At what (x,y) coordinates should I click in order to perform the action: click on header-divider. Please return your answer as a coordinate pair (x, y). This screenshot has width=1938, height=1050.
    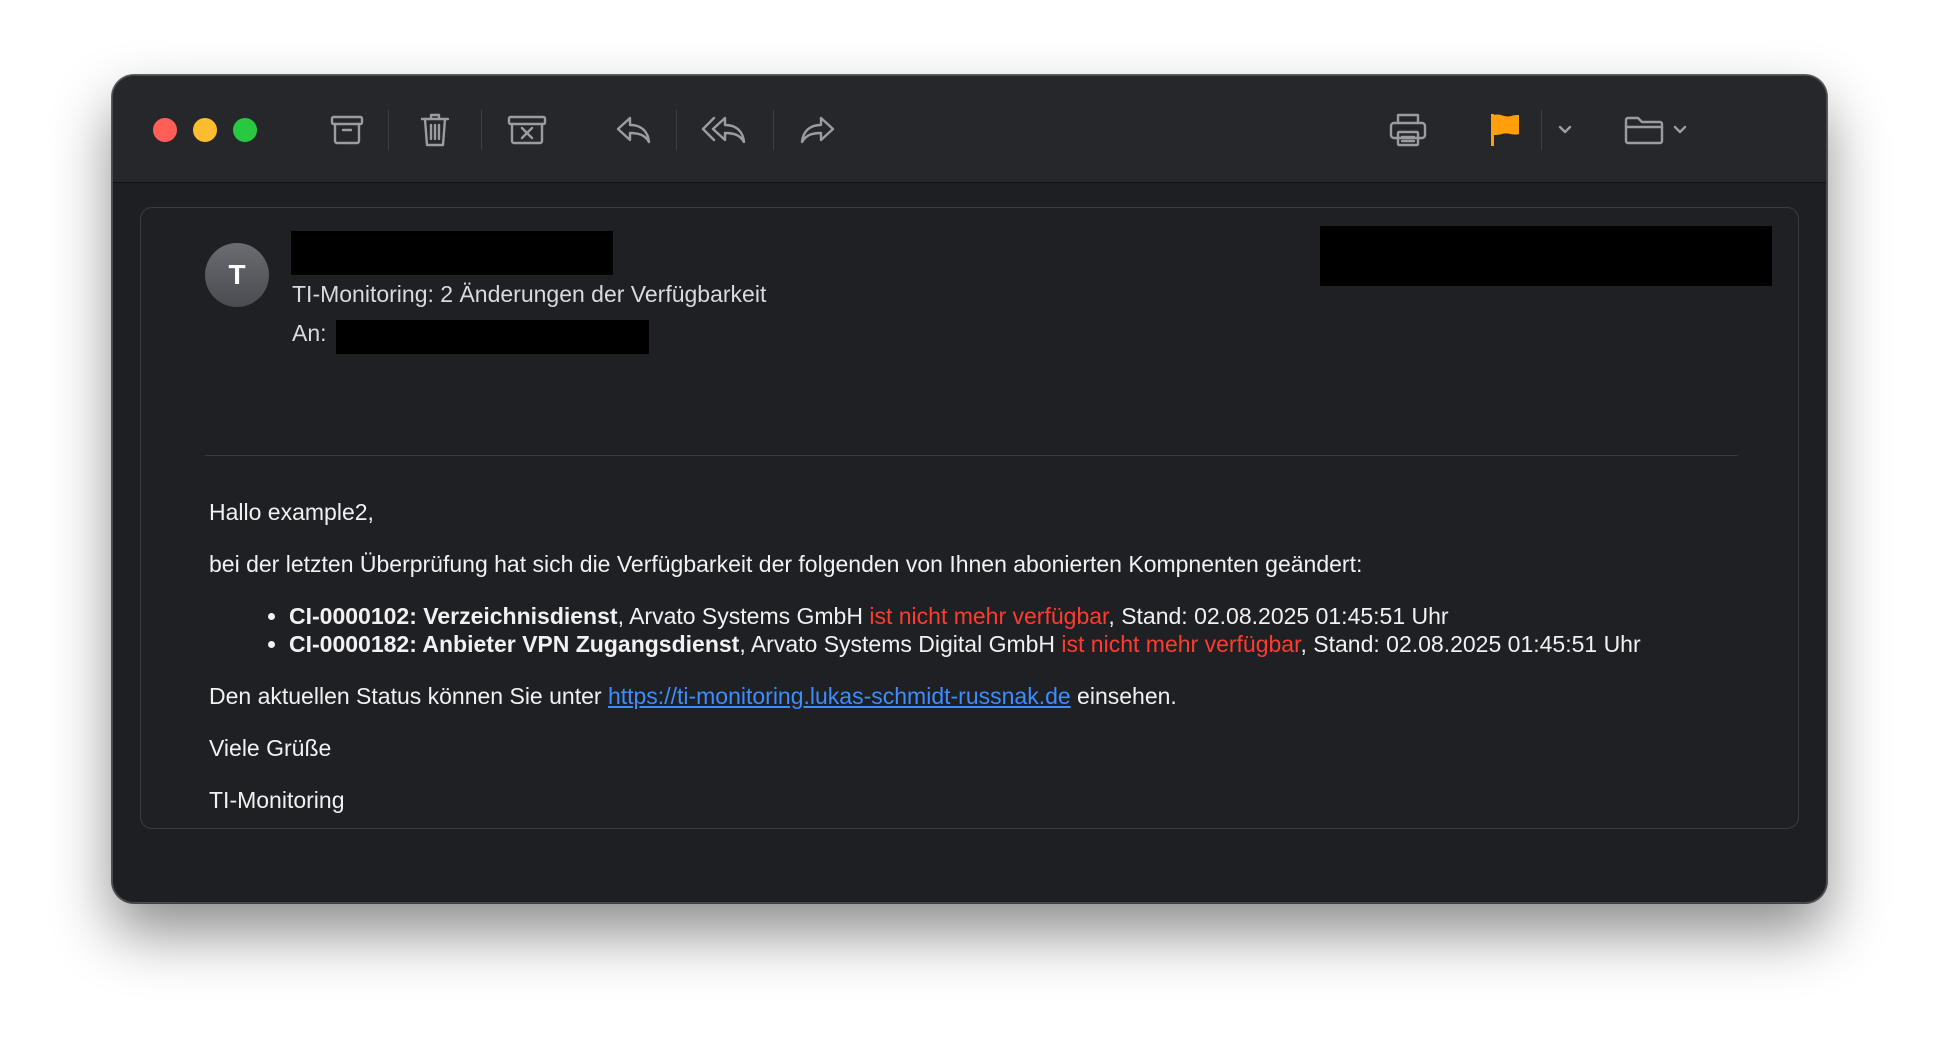
    Looking at the image, I should click on (971, 455).